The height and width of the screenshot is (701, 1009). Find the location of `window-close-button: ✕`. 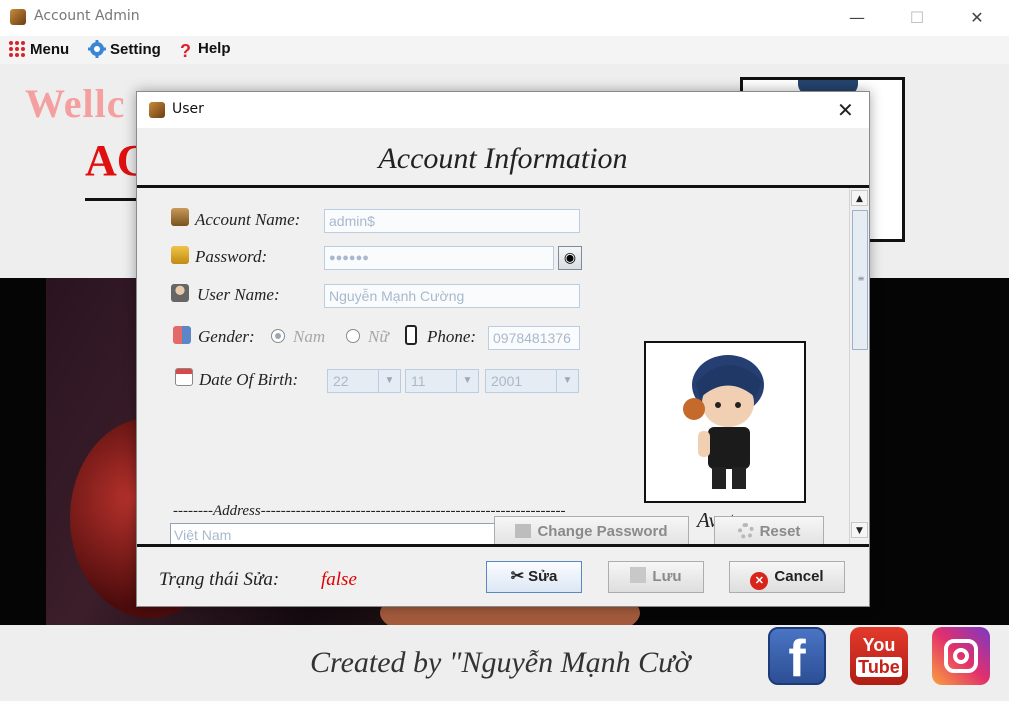

window-close-button: ✕ is located at coordinates (977, 18).